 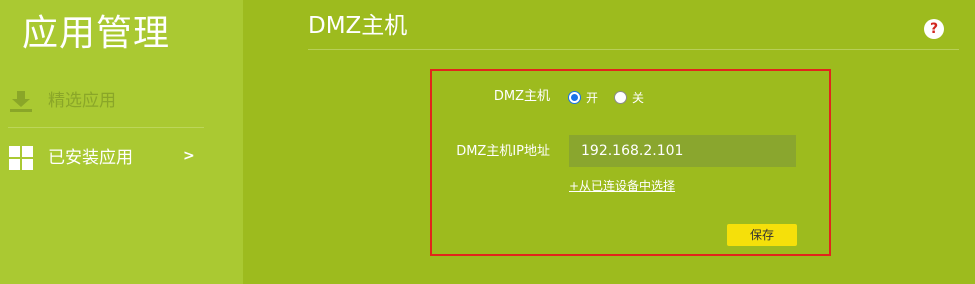 What do you see at coordinates (629, 97) in the screenshot?
I see `dmz-radio-off: 关` at bounding box center [629, 97].